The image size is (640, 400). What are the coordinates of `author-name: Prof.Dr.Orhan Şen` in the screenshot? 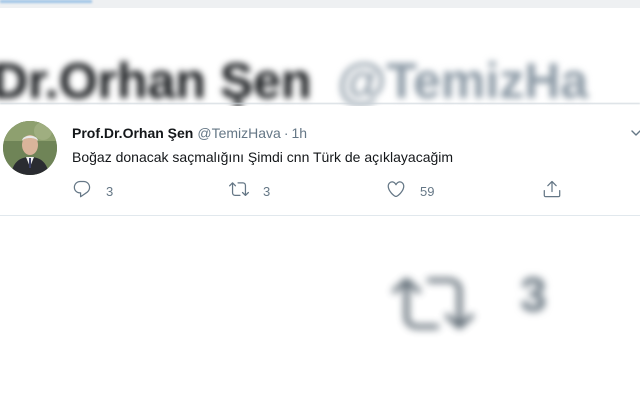 It's located at (132, 133).